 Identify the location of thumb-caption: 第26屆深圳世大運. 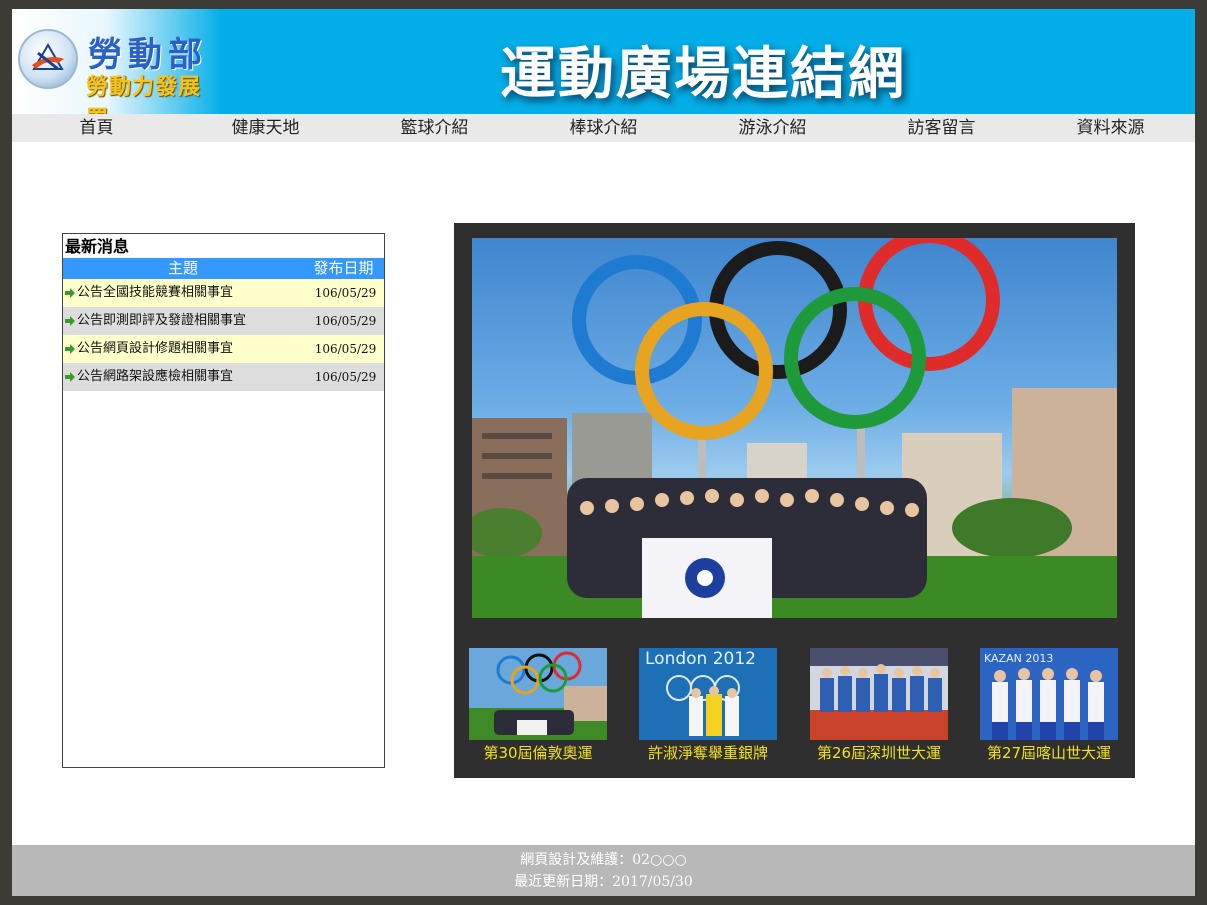
(879, 752).